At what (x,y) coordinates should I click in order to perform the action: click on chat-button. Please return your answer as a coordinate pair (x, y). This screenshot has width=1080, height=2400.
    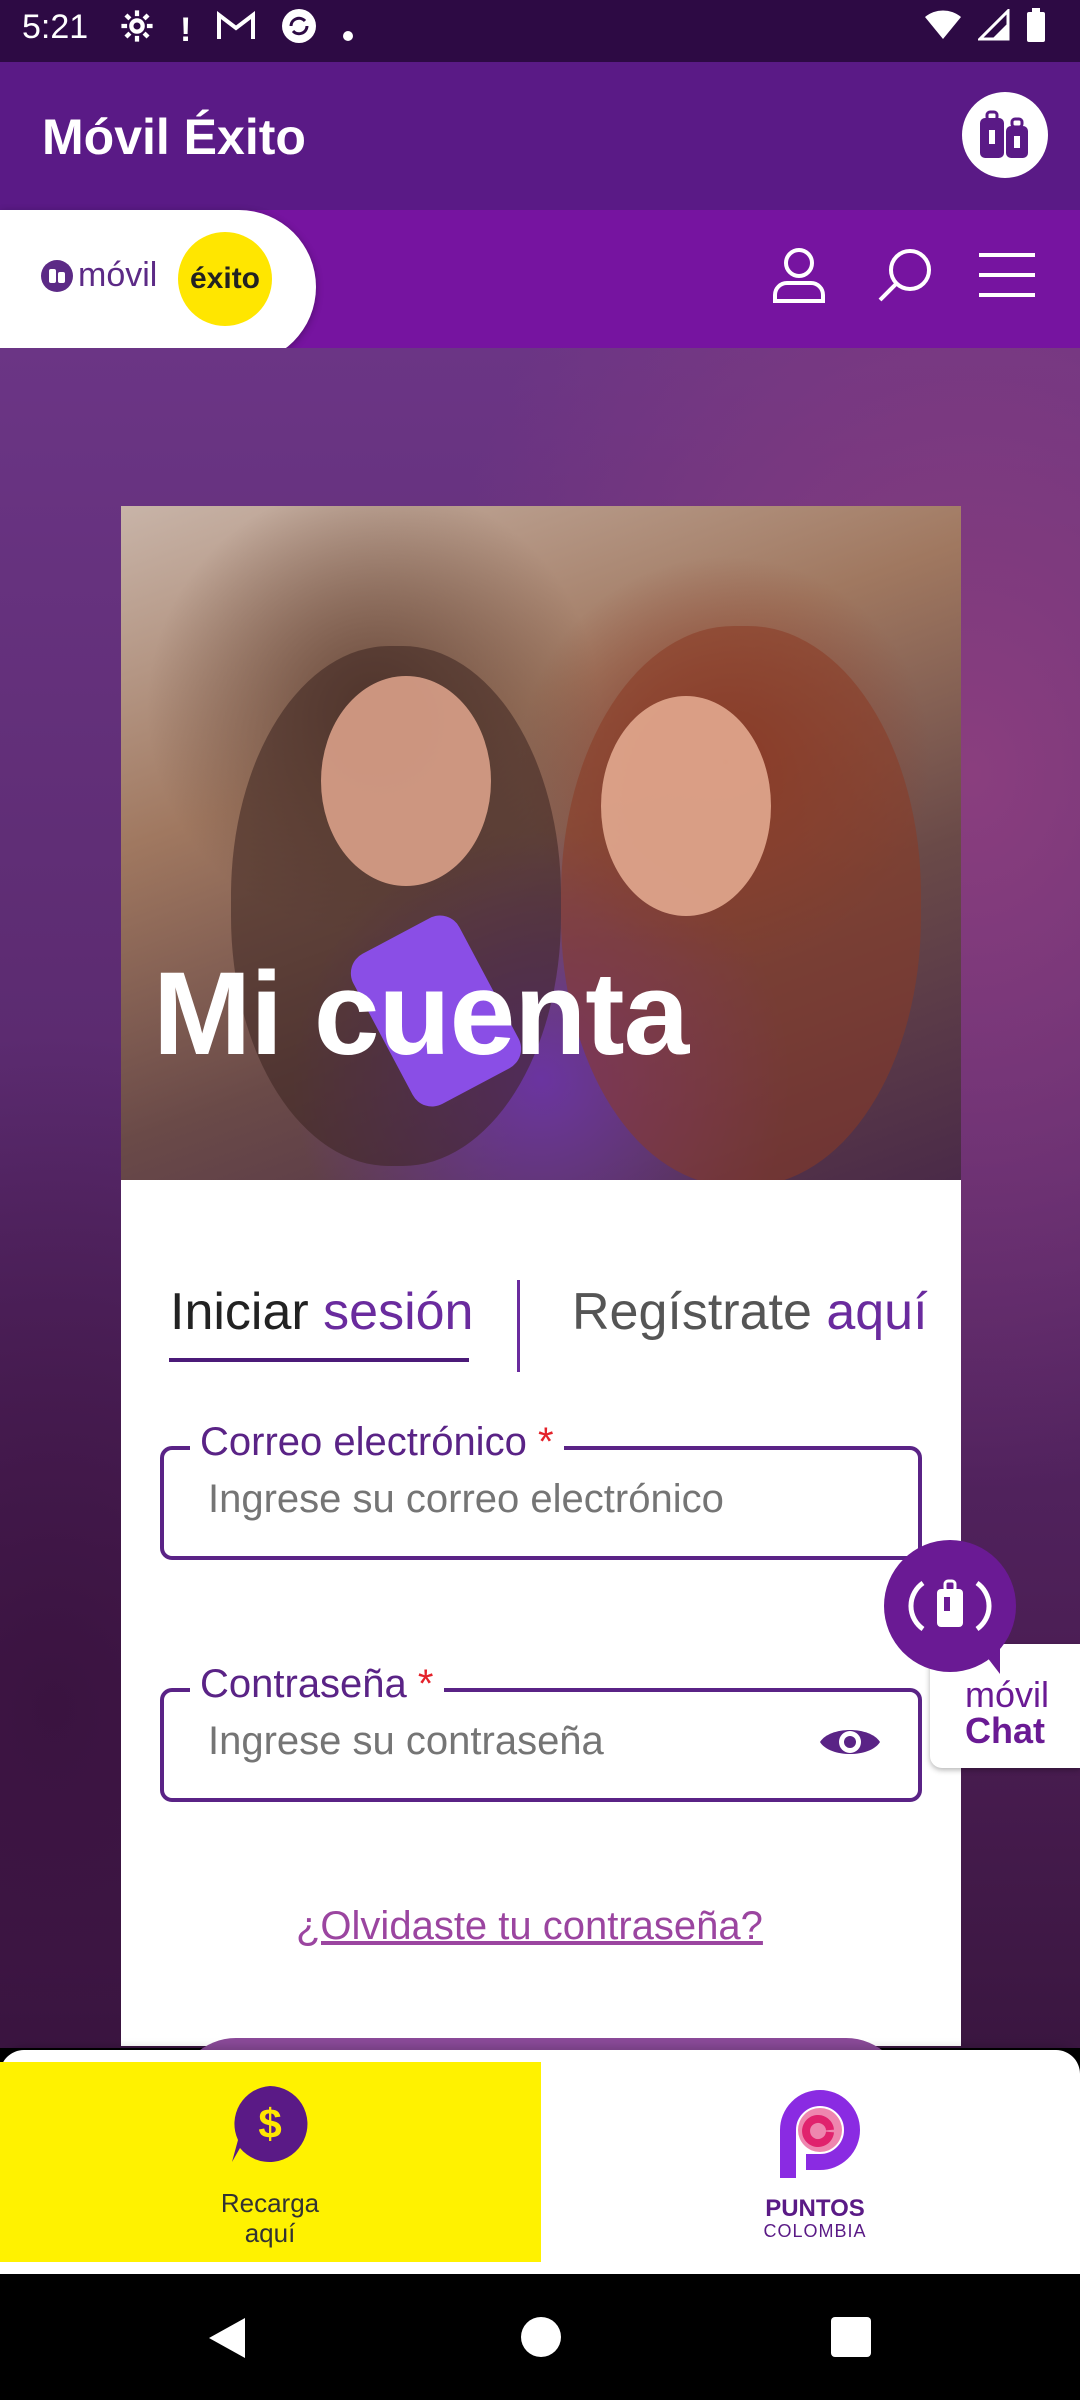
    Looking at the image, I should click on (950, 1606).